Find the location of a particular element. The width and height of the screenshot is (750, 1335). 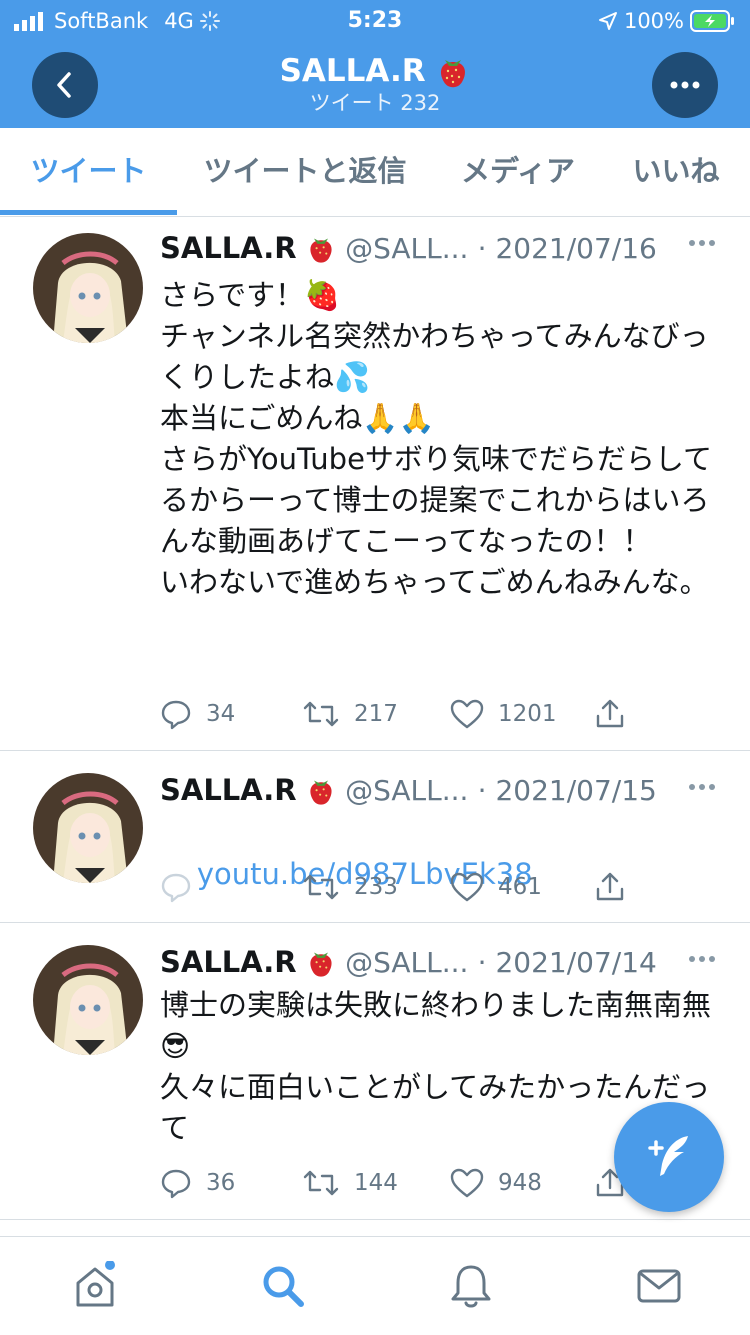

retweet-button: 233 is located at coordinates (350, 887).